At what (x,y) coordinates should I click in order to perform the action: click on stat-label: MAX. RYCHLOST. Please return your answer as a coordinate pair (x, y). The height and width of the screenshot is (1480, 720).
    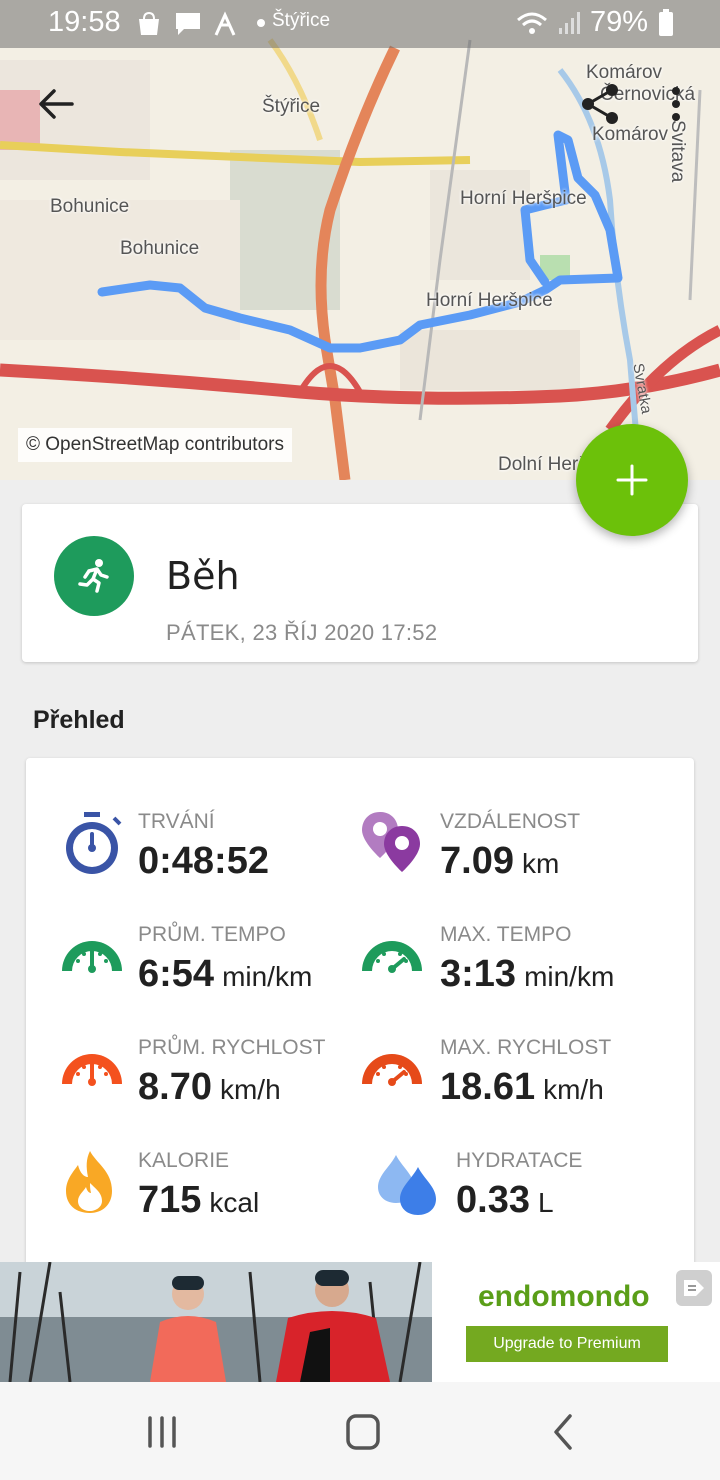
    Looking at the image, I should click on (526, 1047).